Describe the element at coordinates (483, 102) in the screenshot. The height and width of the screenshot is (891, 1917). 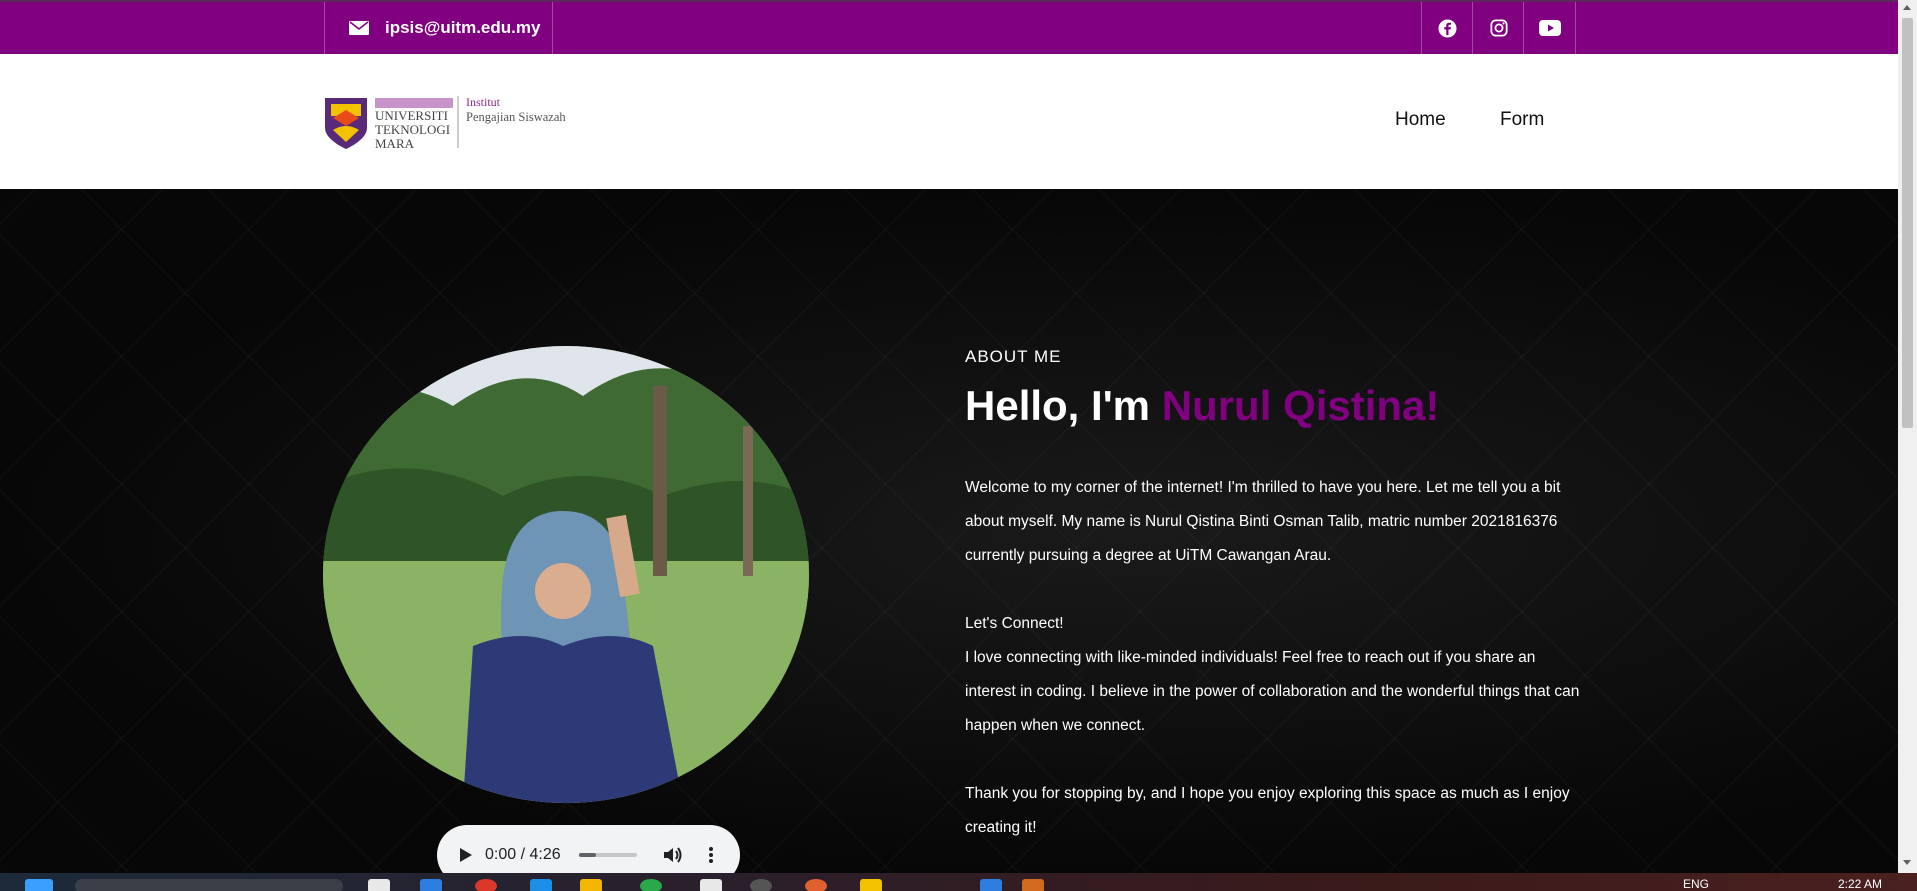
I see `logo-inst1: Institut` at that location.